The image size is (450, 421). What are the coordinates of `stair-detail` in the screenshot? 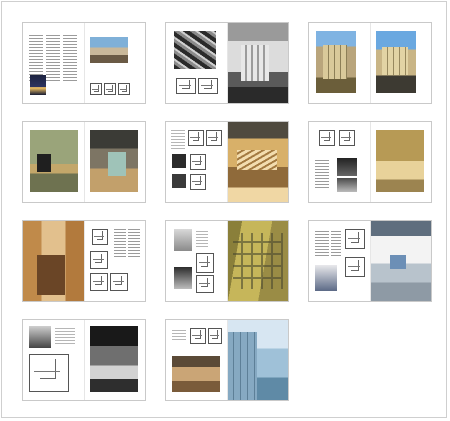 It's located at (257, 160).